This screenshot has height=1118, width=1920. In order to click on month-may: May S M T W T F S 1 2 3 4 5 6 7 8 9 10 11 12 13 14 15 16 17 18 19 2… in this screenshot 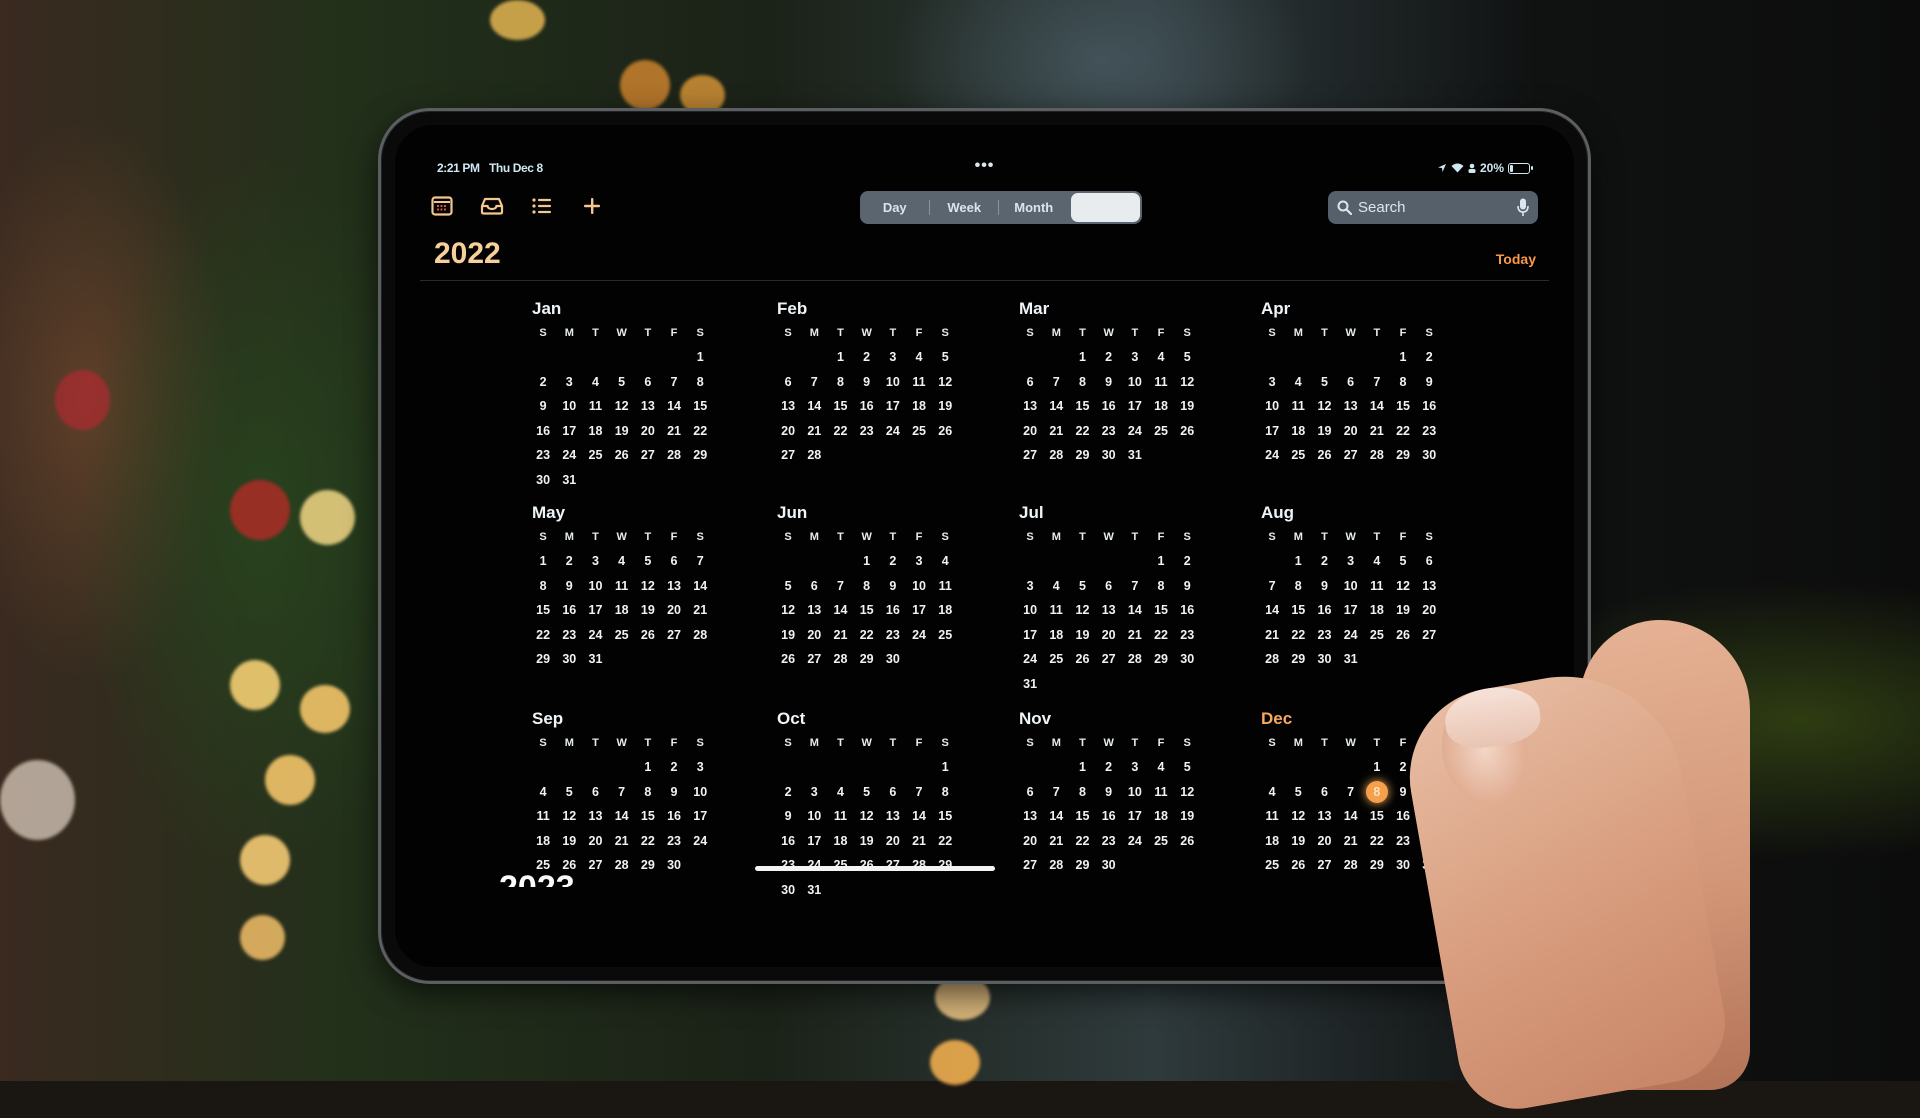, I will do `click(625, 587)`.